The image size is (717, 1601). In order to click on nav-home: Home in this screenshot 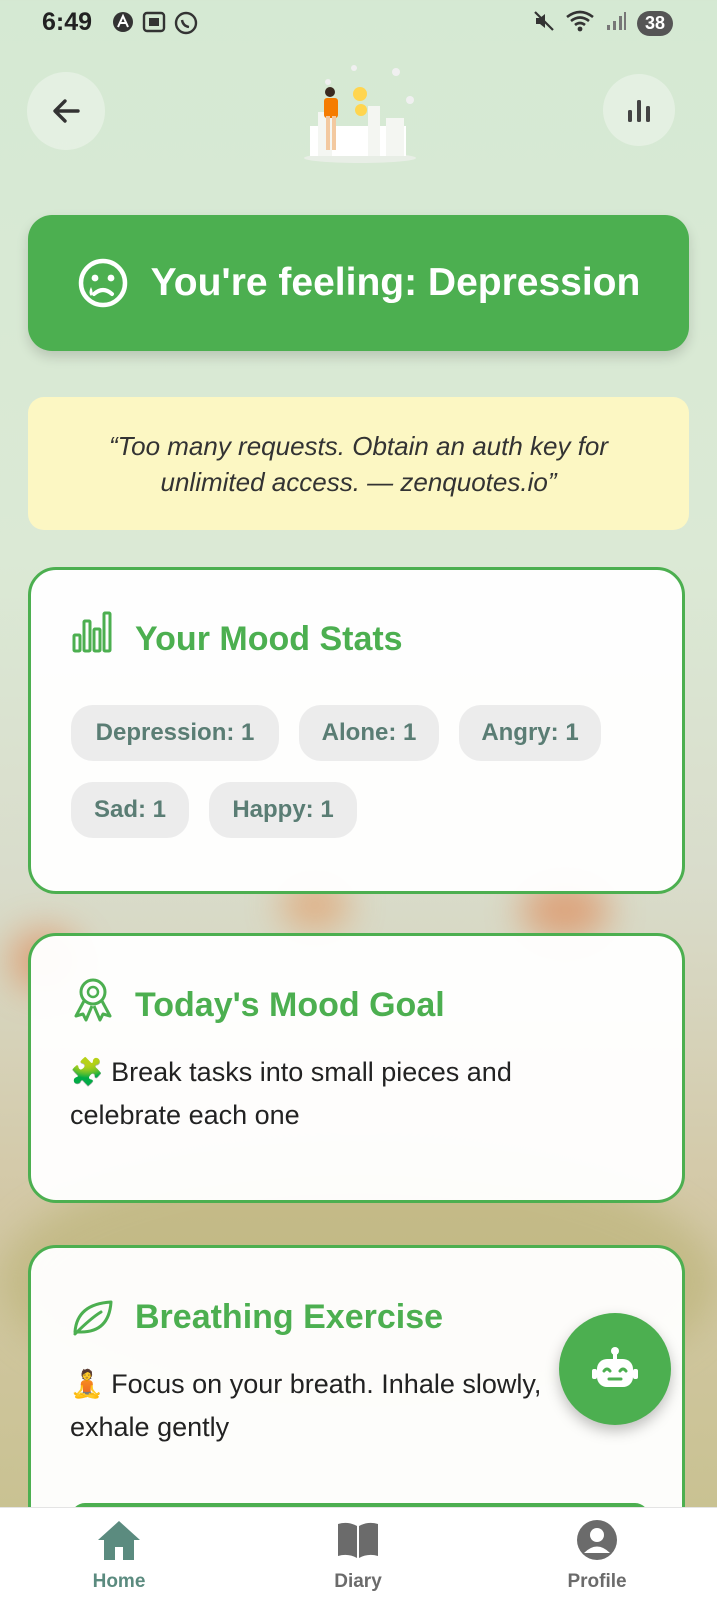, I will do `click(119, 1555)`.